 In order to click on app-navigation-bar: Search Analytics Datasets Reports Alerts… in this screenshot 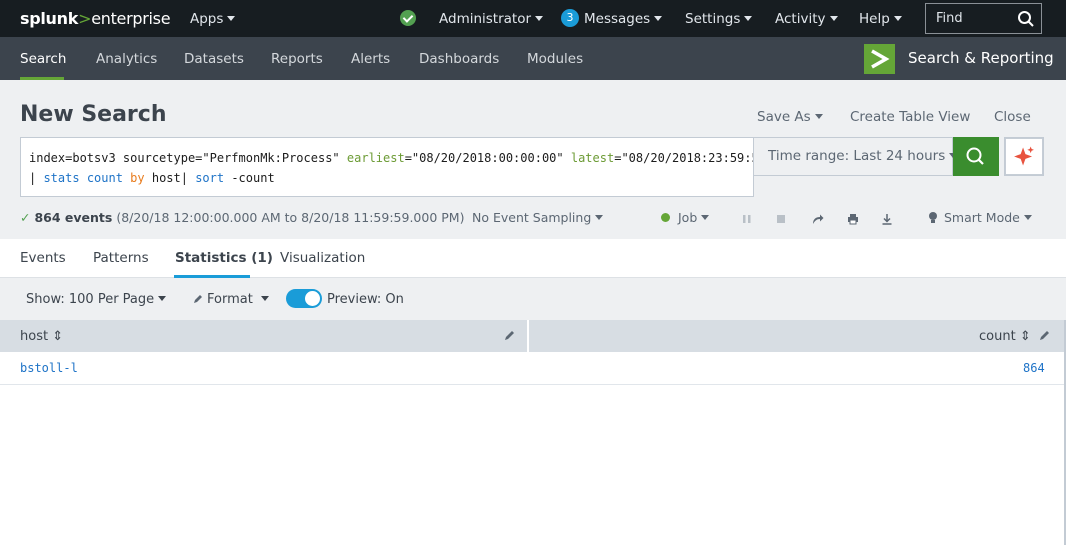, I will do `click(533, 58)`.